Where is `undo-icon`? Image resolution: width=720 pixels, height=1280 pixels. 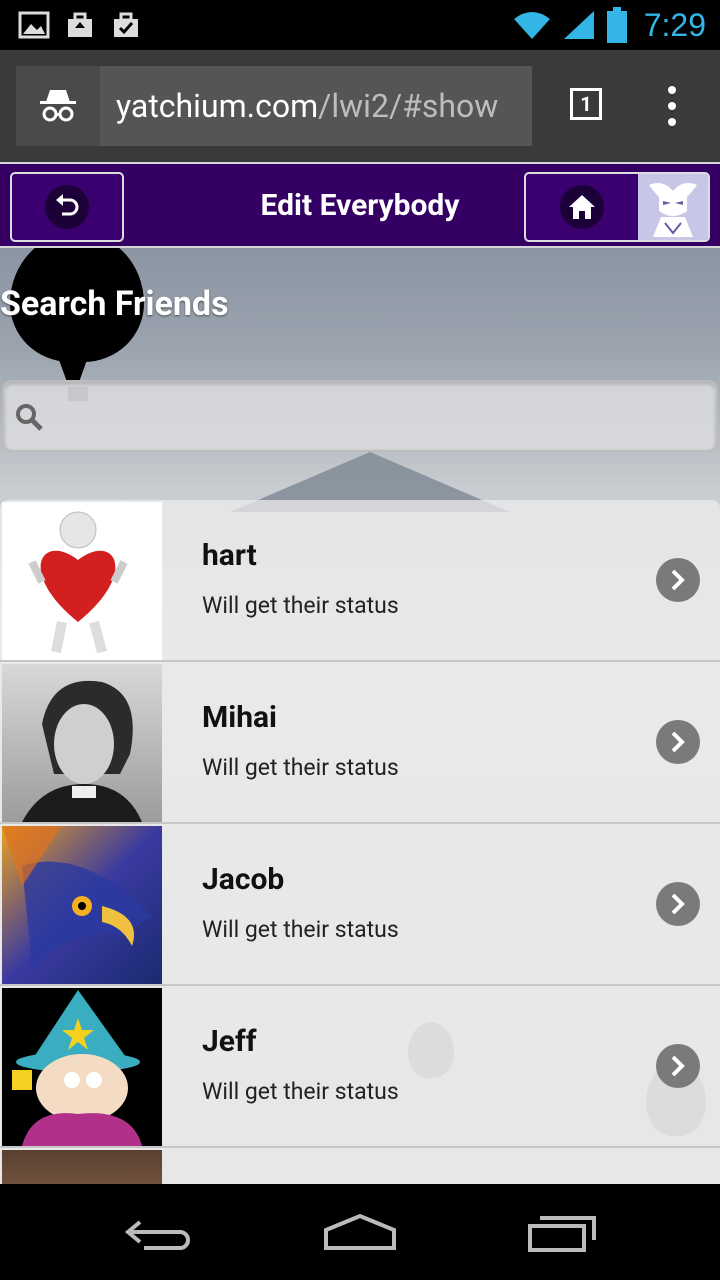 undo-icon is located at coordinates (67, 207).